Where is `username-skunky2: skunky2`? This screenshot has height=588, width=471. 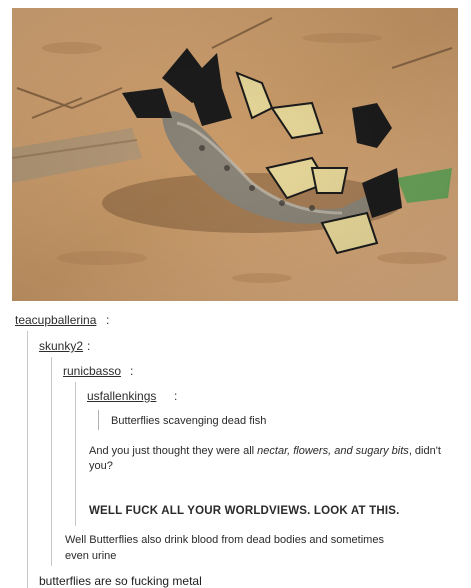
username-skunky2: skunky2 is located at coordinates (61, 346).